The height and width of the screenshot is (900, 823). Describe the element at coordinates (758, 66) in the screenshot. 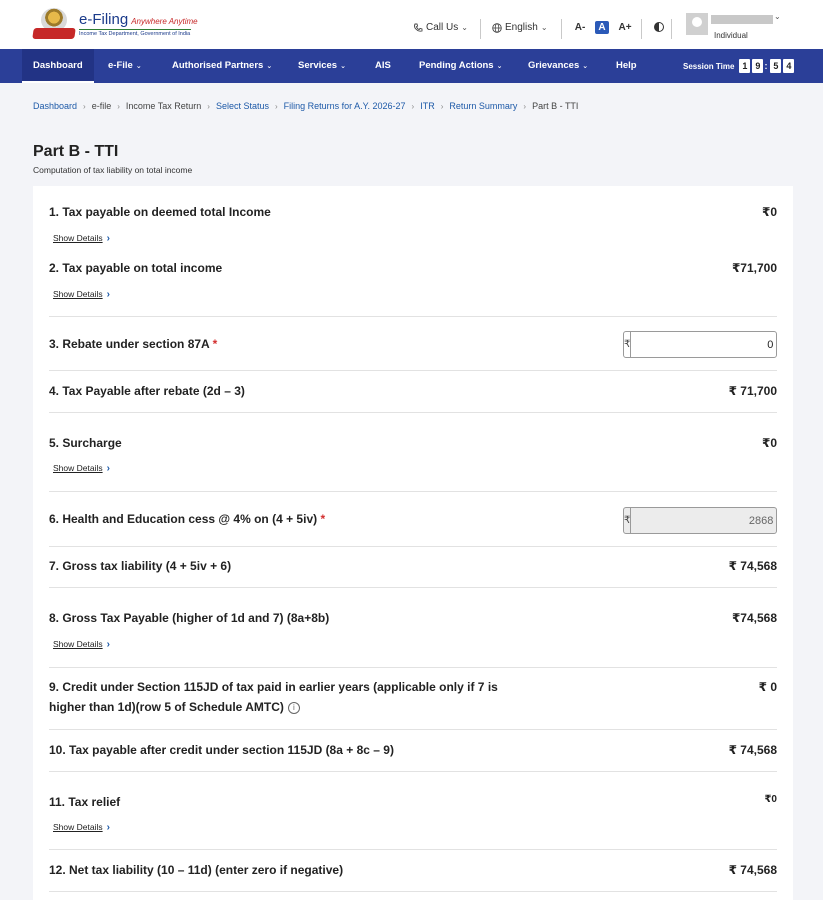

I see `session-digit: 9` at that location.